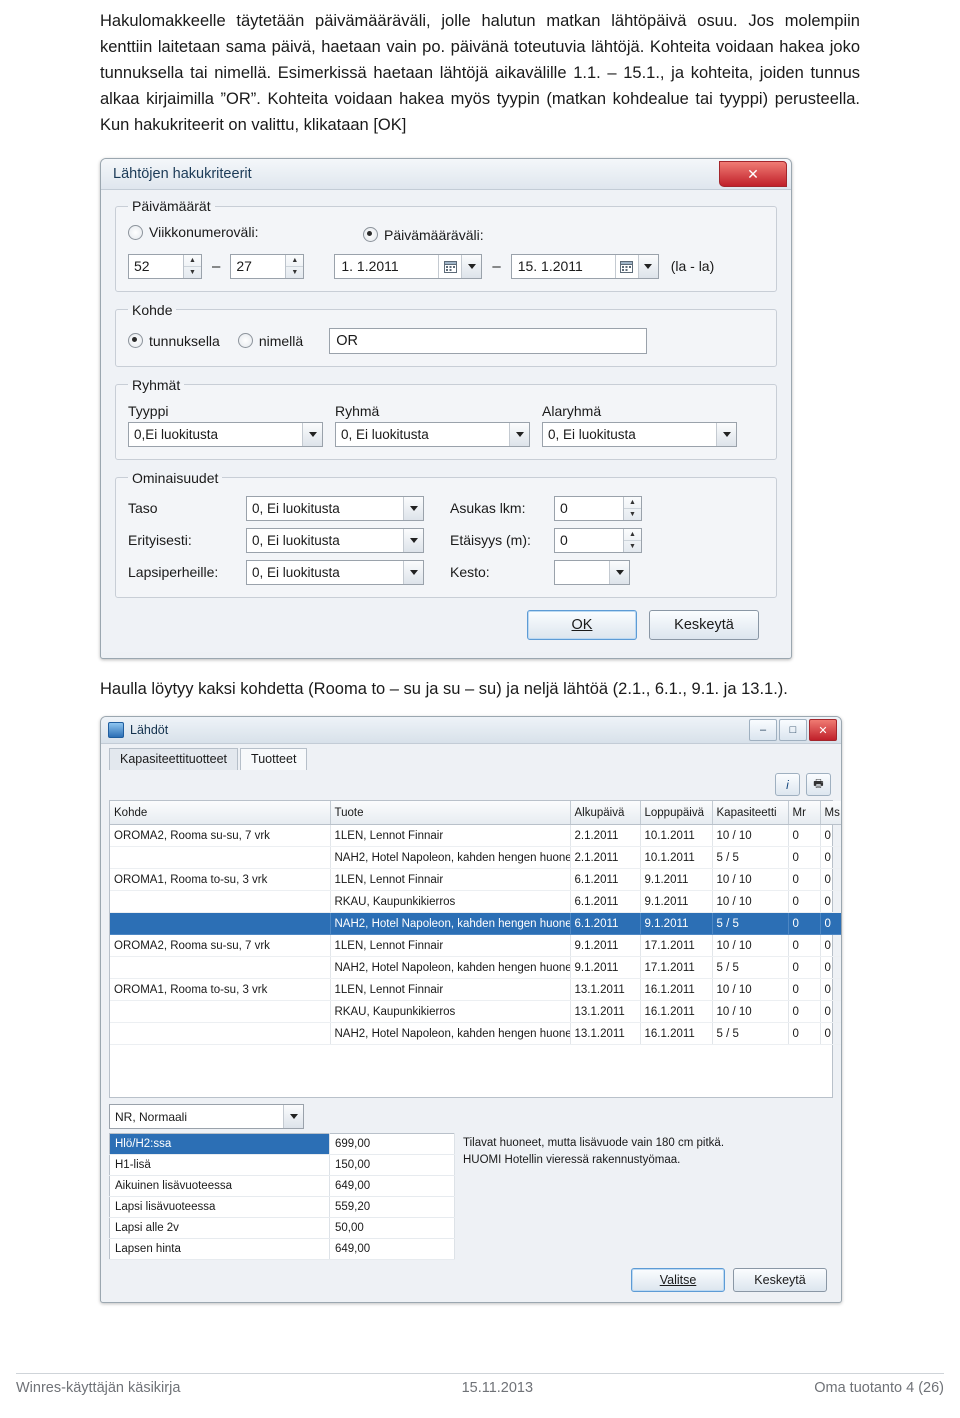 The image size is (960, 1418). I want to click on column-header-mr: Mr, so click(804, 813).